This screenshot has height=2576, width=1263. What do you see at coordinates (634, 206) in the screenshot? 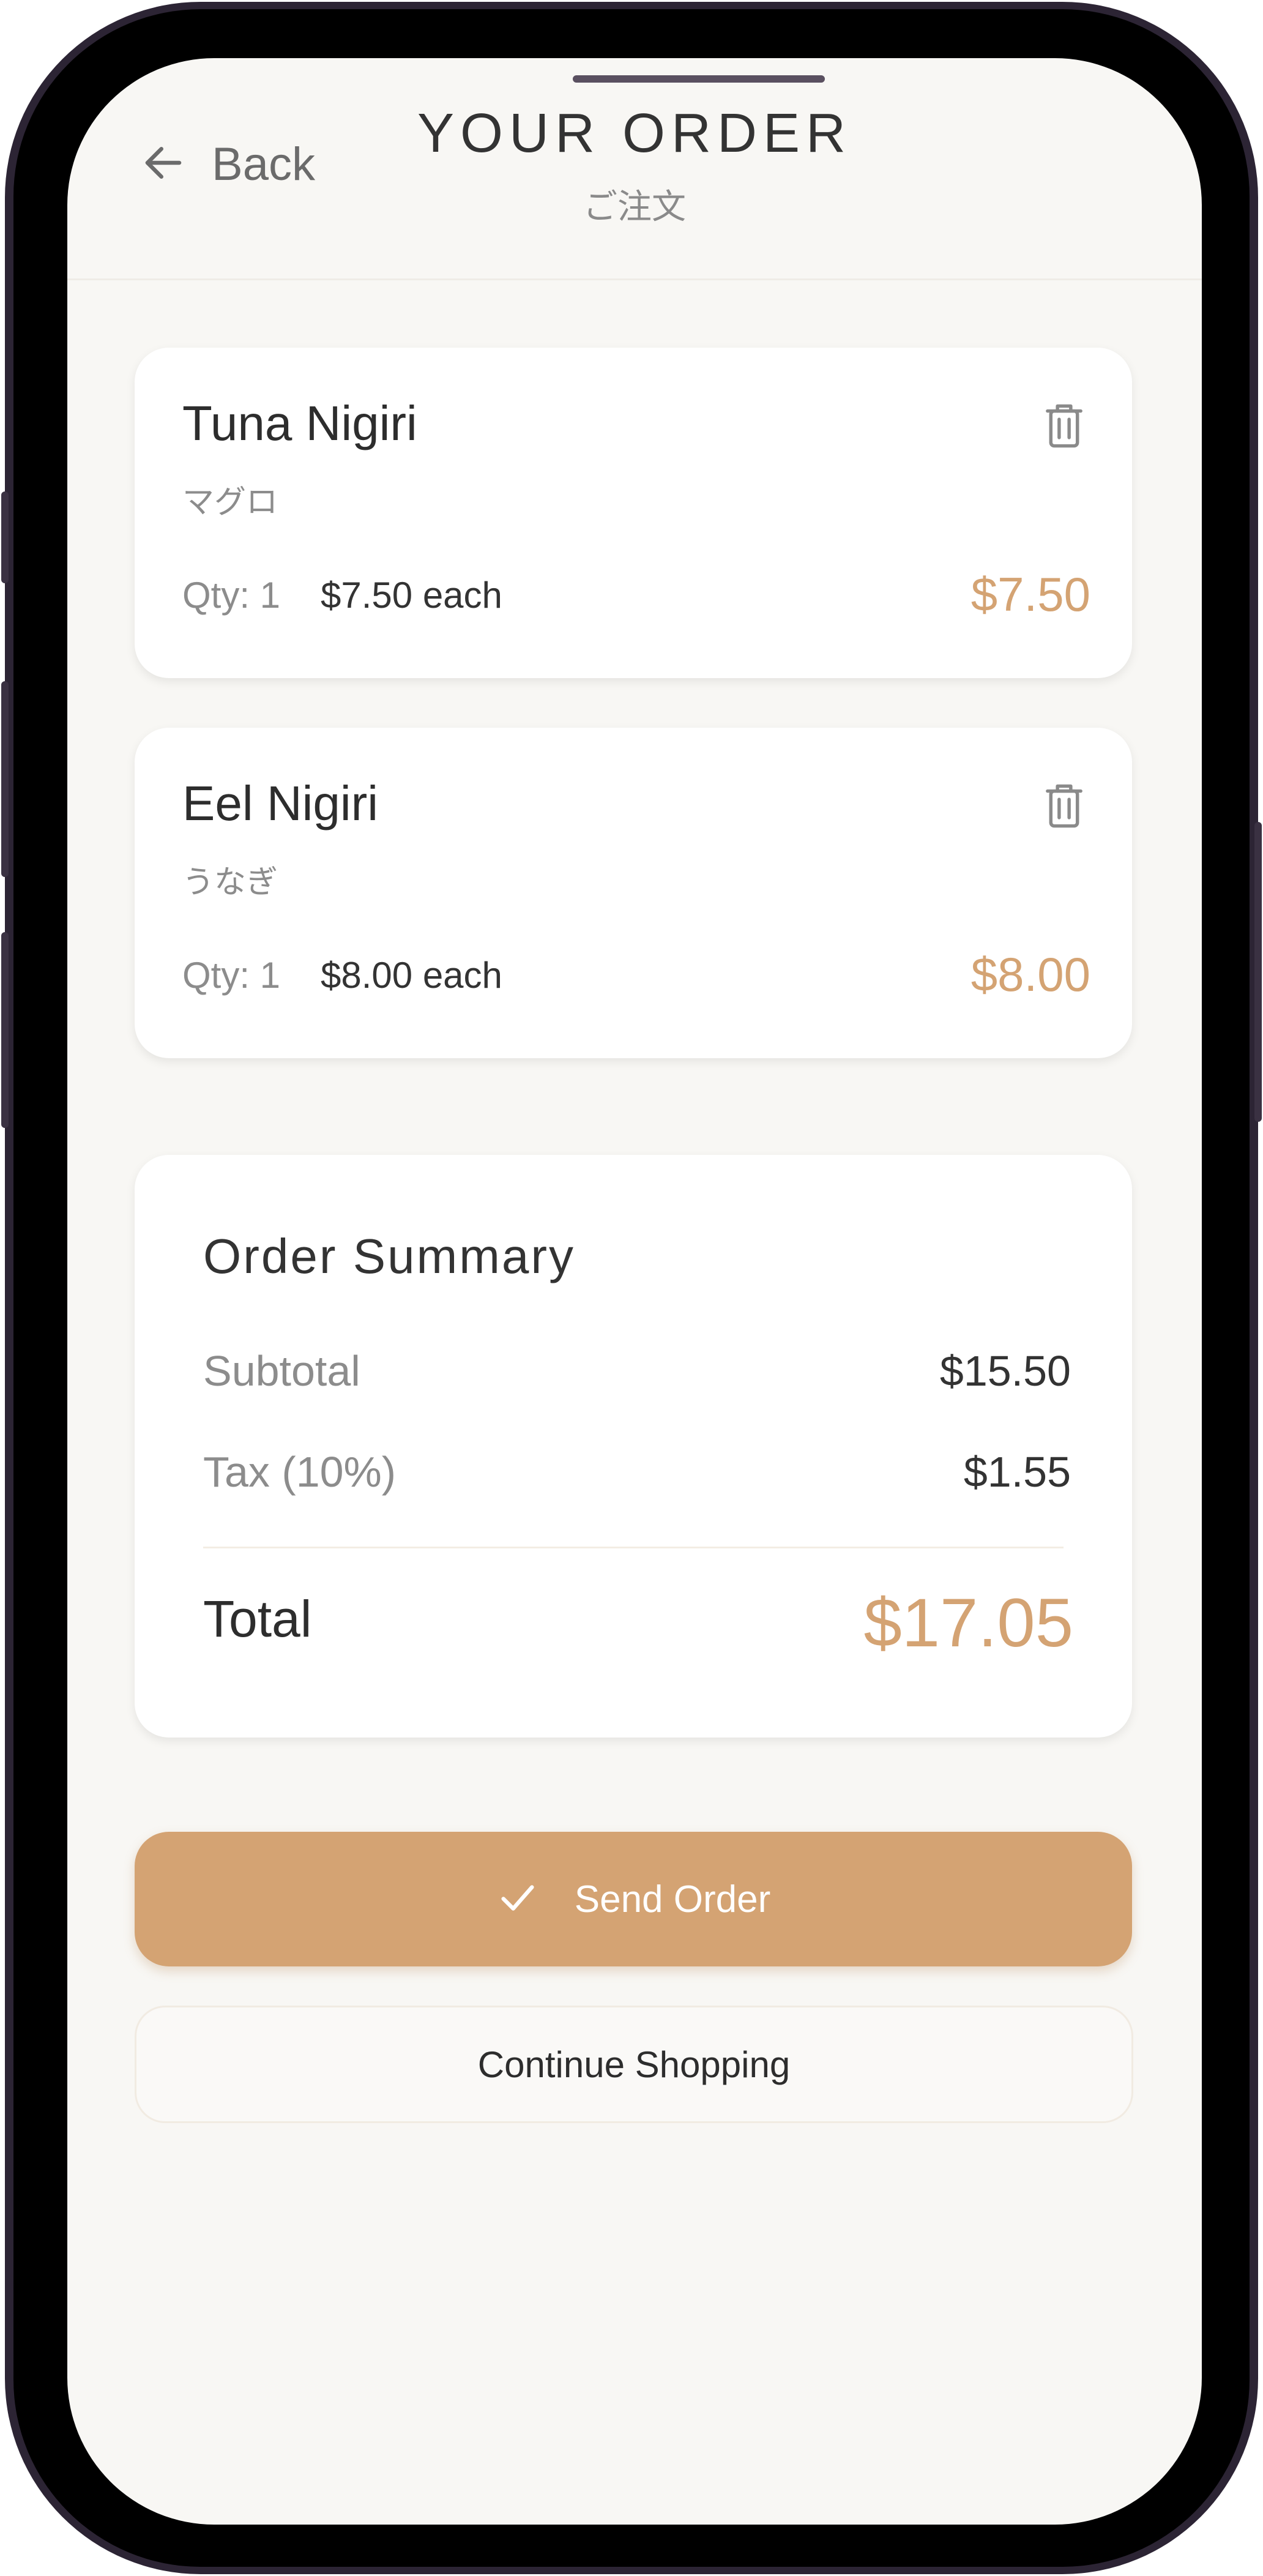
I see `page-subtitle: ご注文` at bounding box center [634, 206].